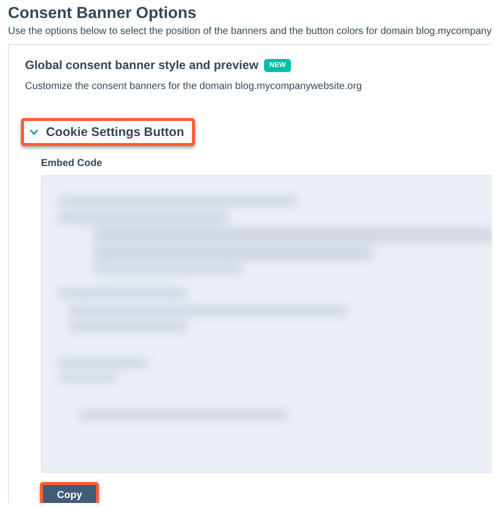 This screenshot has height=508, width=500. What do you see at coordinates (72, 163) in the screenshot?
I see `embed-code-label: Embed Code` at bounding box center [72, 163].